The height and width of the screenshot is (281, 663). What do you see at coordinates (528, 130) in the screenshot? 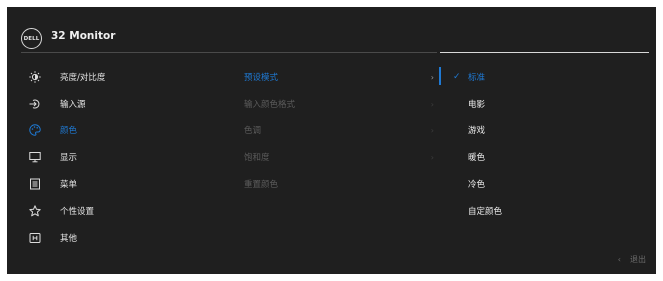
I see `option-game: 游戏` at bounding box center [528, 130].